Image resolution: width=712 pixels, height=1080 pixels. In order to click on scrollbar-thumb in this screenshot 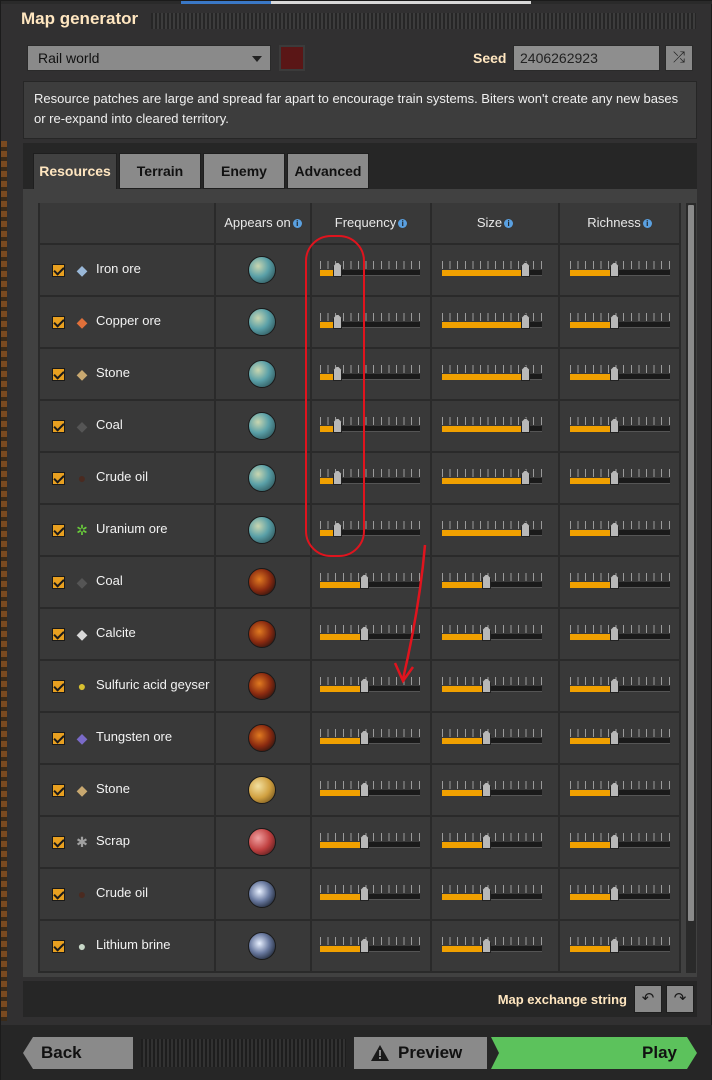, I will do `click(691, 563)`.